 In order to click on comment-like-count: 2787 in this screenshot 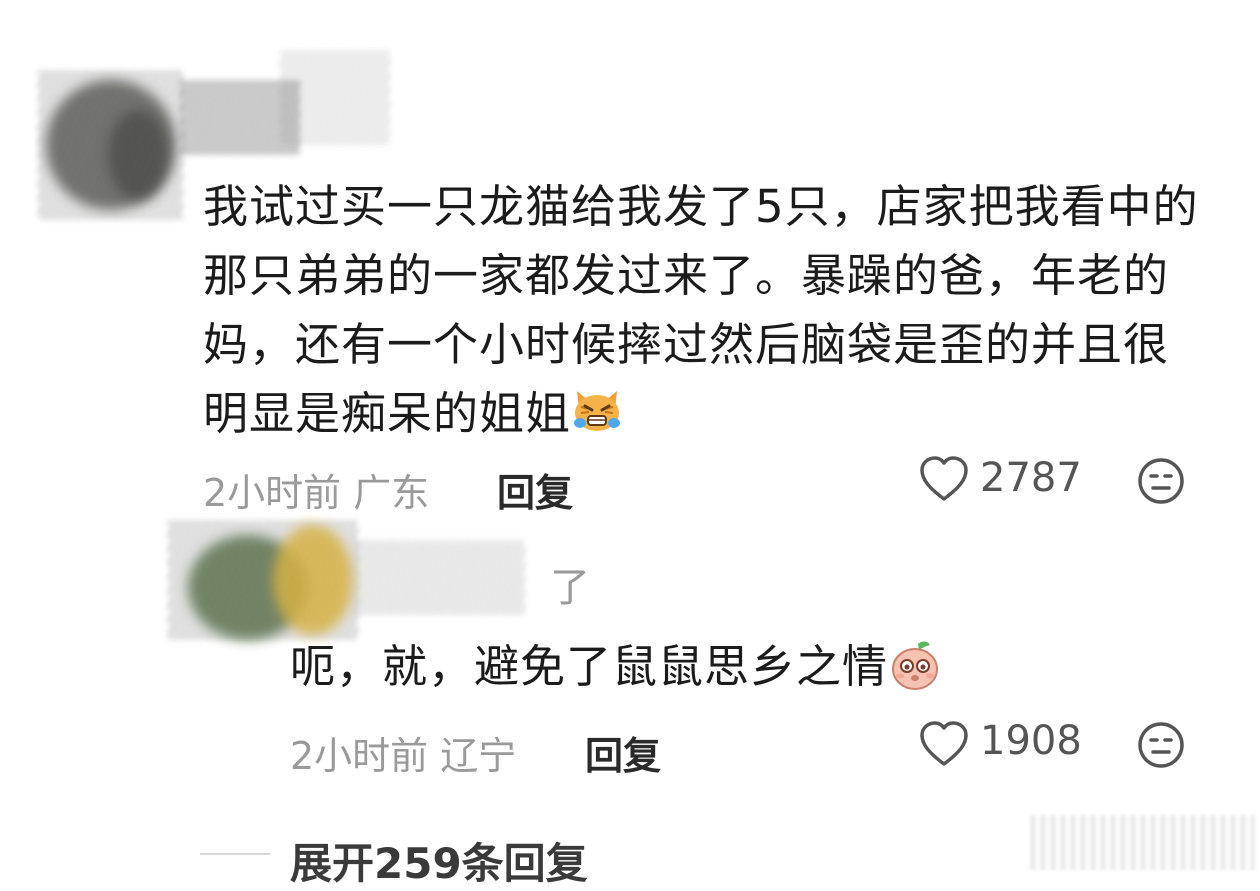, I will do `click(1031, 478)`.